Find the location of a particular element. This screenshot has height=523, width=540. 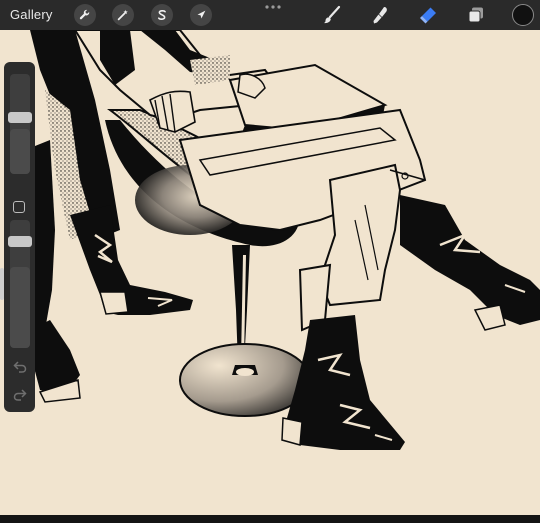

brush-icon is located at coordinates (332, 14).